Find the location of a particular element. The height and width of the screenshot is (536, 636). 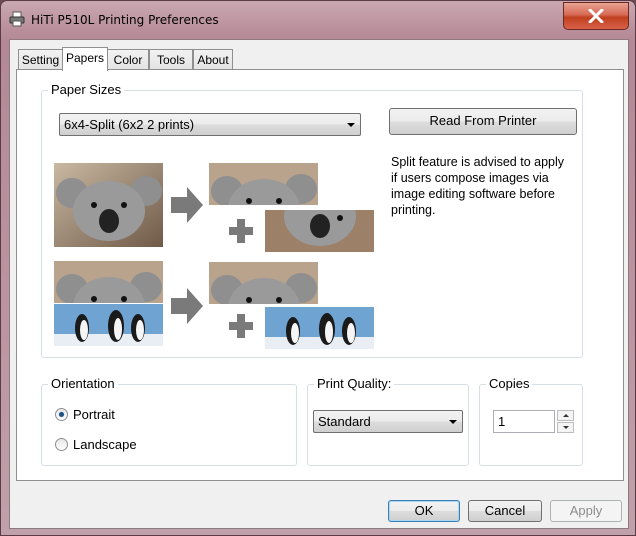

tab-about-label: About is located at coordinates (213, 60).